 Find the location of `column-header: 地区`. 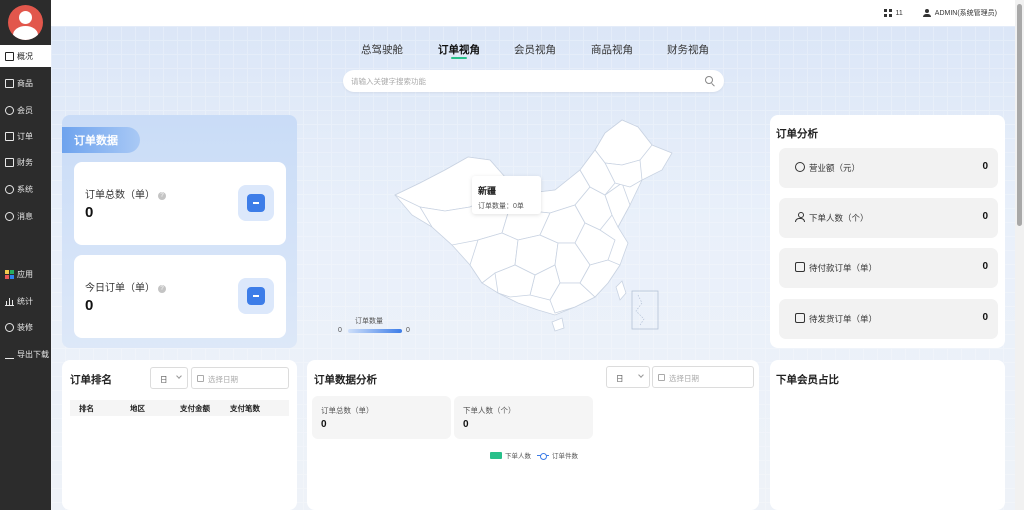

column-header: 地区 is located at coordinates (137, 408).